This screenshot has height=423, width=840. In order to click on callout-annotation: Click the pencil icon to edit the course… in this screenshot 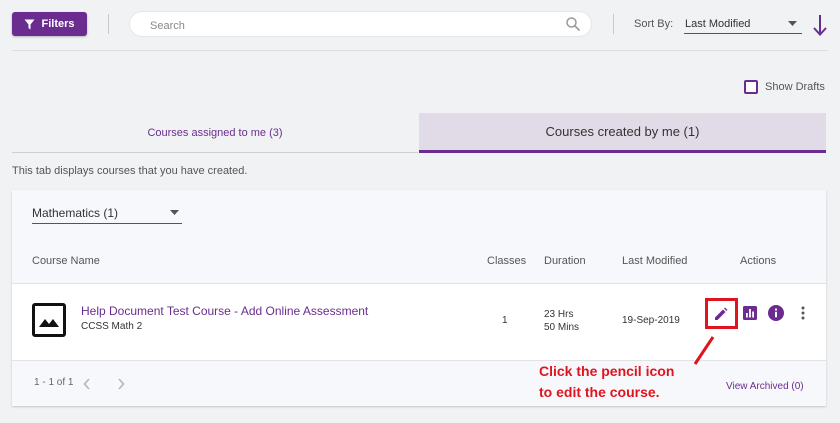, I will do `click(606, 382)`.